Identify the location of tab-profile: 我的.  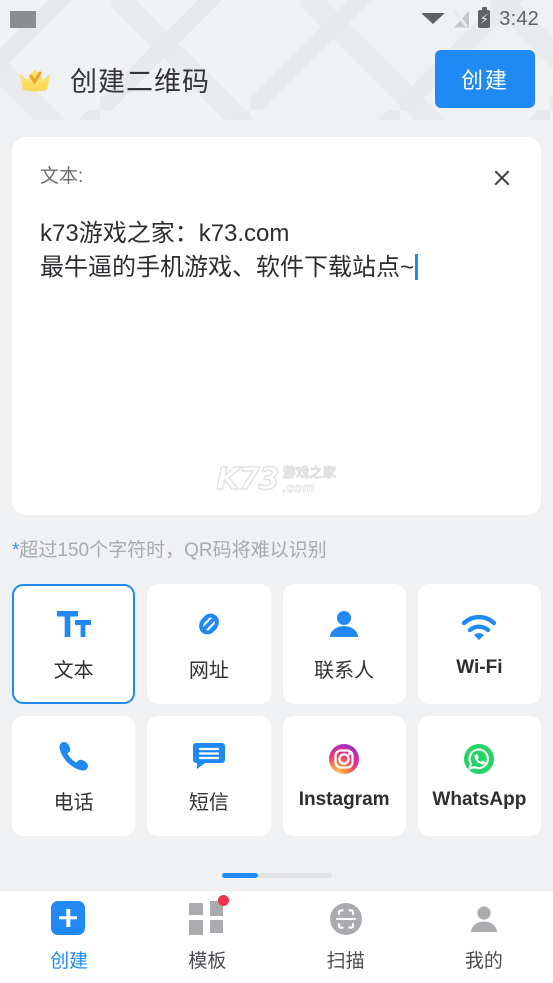
(484, 937).